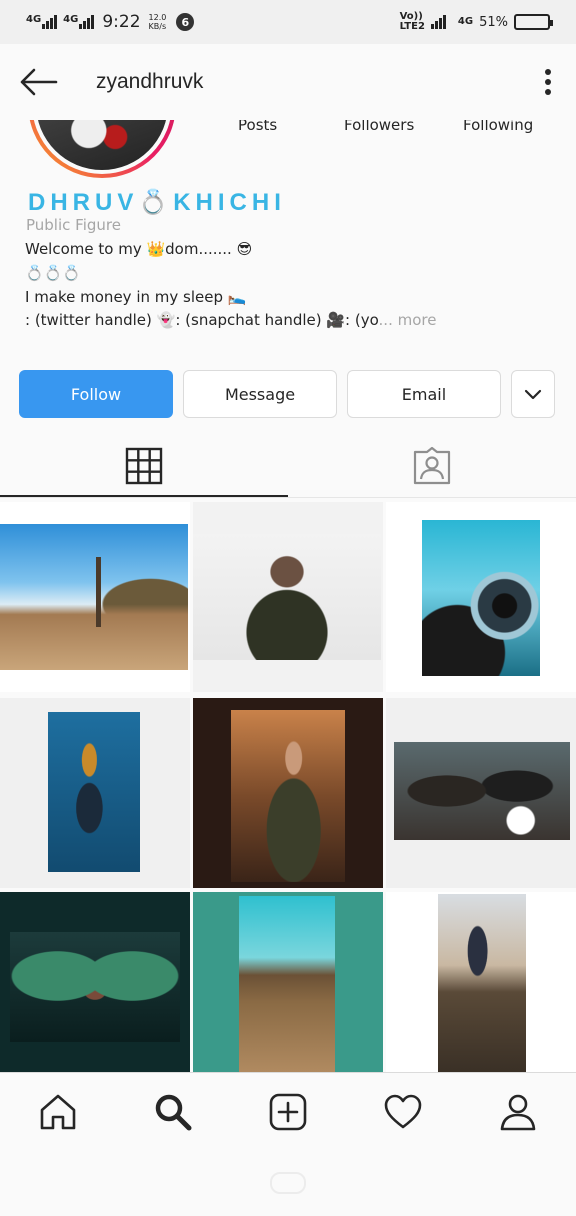 The width and height of the screenshot is (576, 1216). What do you see at coordinates (493, 22) in the screenshot?
I see `battery-percent: 51%` at bounding box center [493, 22].